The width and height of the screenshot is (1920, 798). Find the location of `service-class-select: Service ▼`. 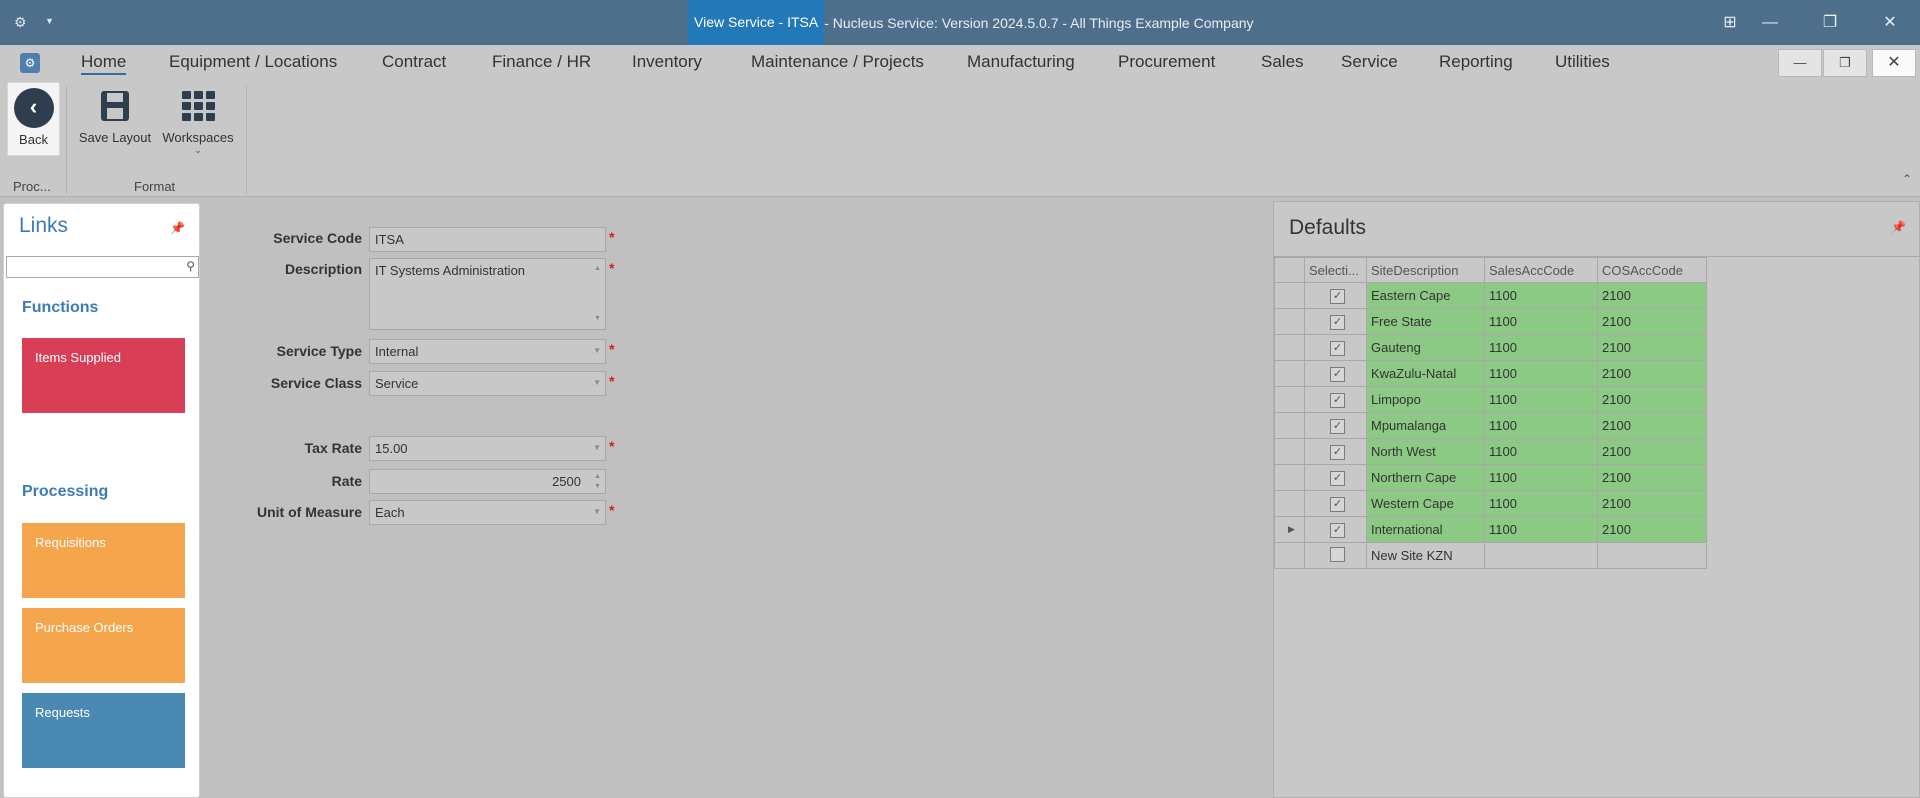

service-class-select: Service ▼ is located at coordinates (487, 383).